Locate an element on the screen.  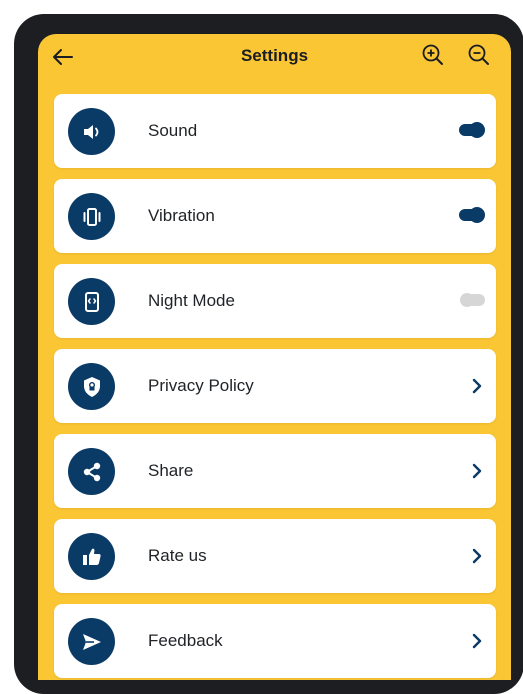
vibration-toggle is located at coordinates (472, 215).